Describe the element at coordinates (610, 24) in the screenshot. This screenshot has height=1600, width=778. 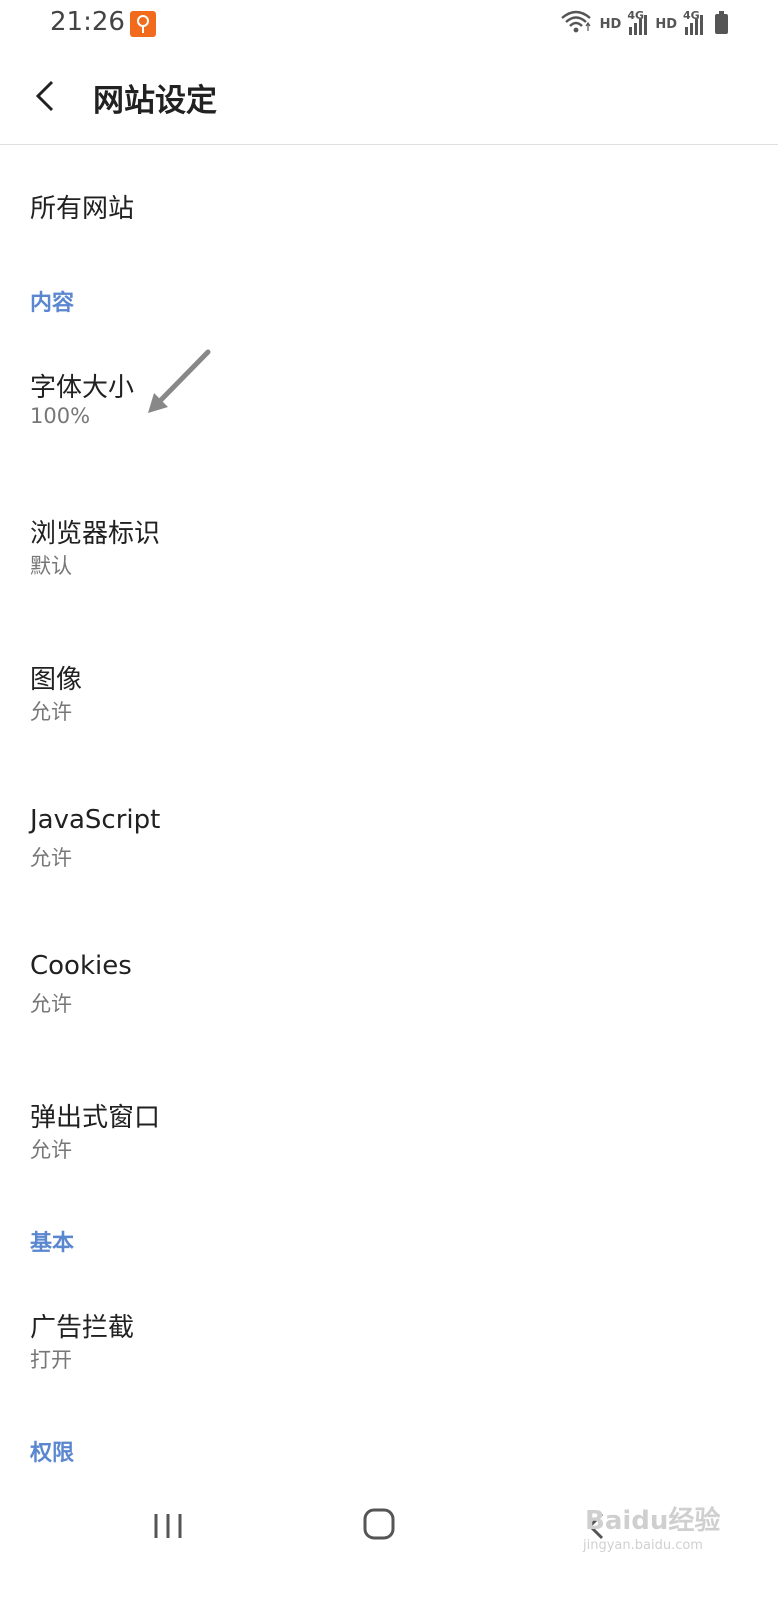
I see `hd-label-1: HD` at that location.